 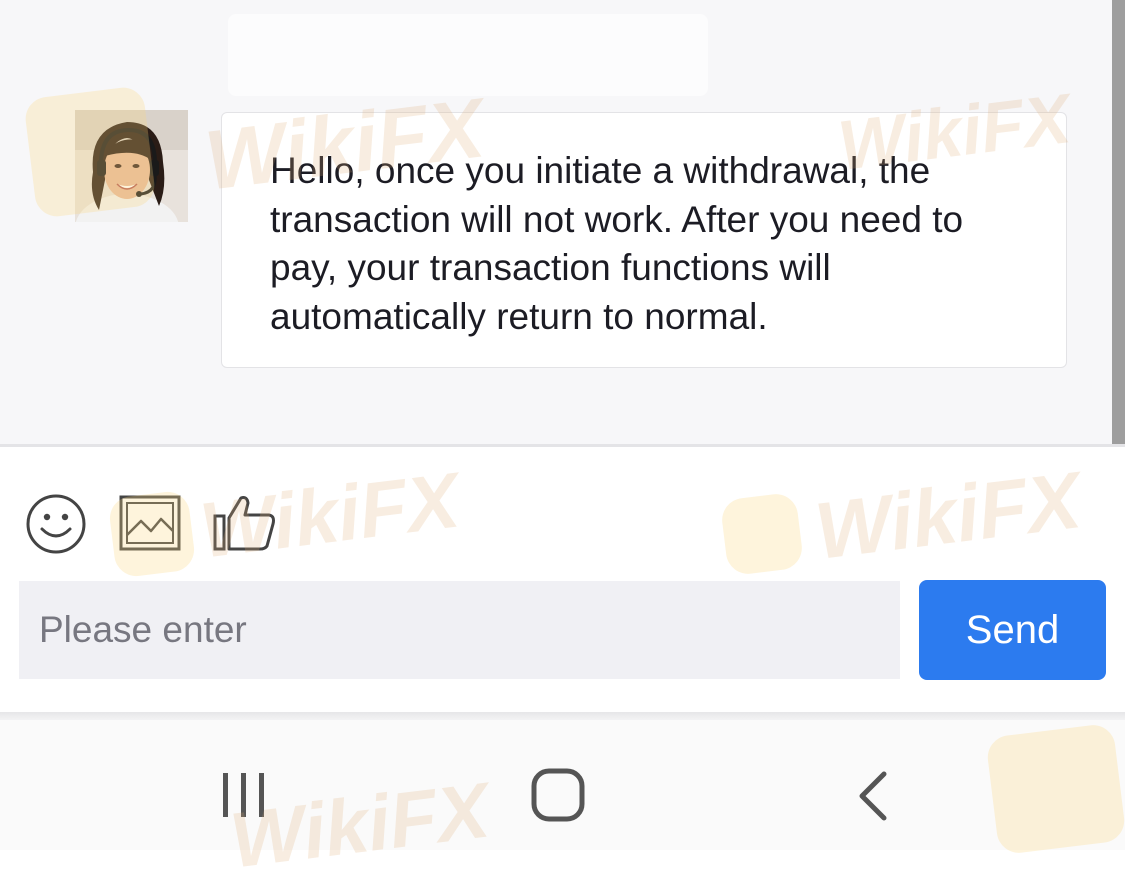 What do you see at coordinates (558, 795) in the screenshot?
I see `home-icon` at bounding box center [558, 795].